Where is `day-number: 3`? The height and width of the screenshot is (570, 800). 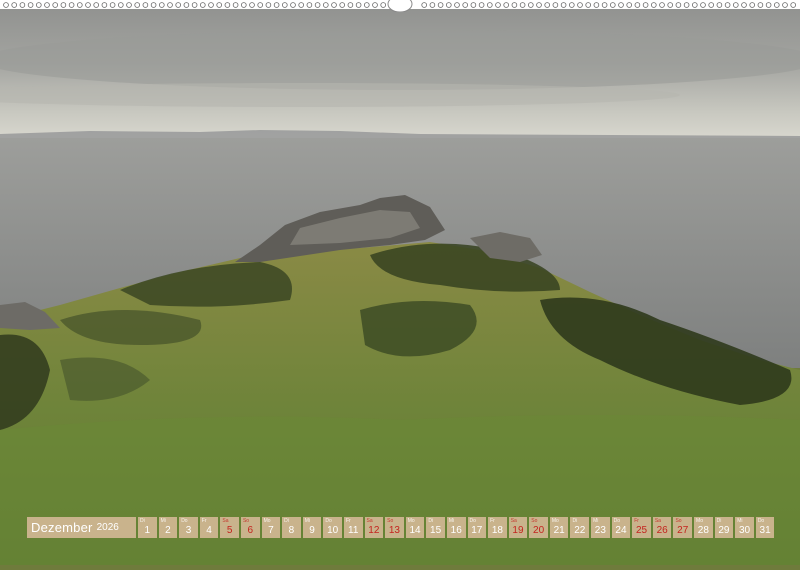 day-number: 3 is located at coordinates (188, 530).